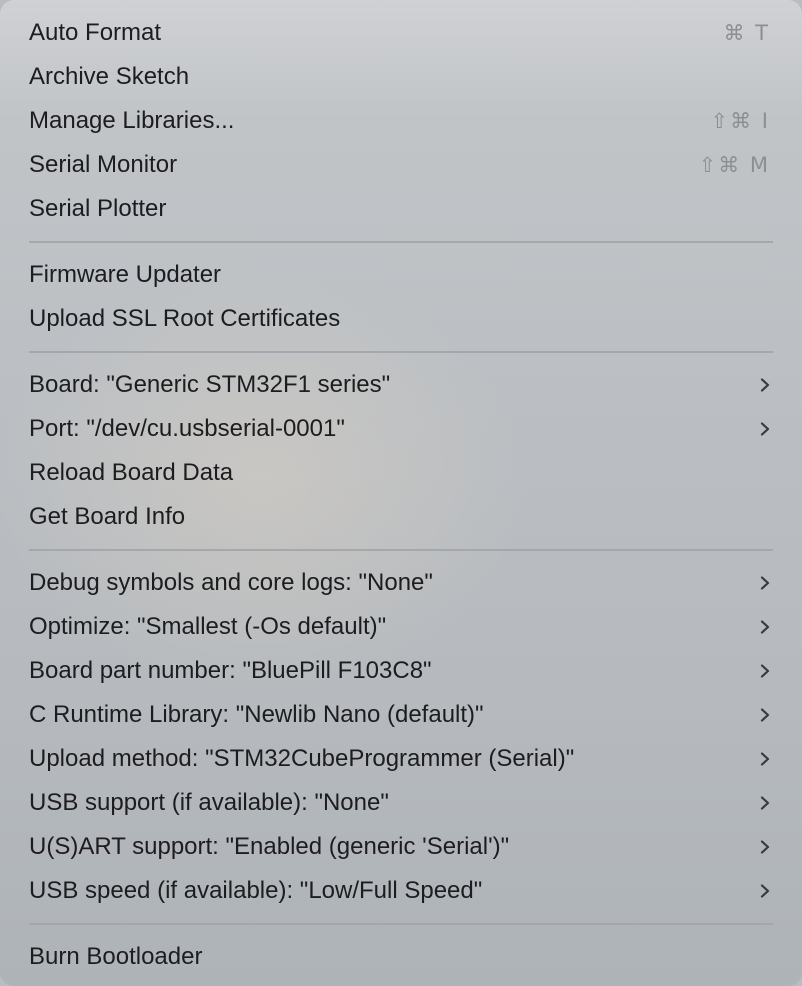 The width and height of the screenshot is (802, 986). I want to click on menu-item-label: Burn Bootloader, so click(116, 956).